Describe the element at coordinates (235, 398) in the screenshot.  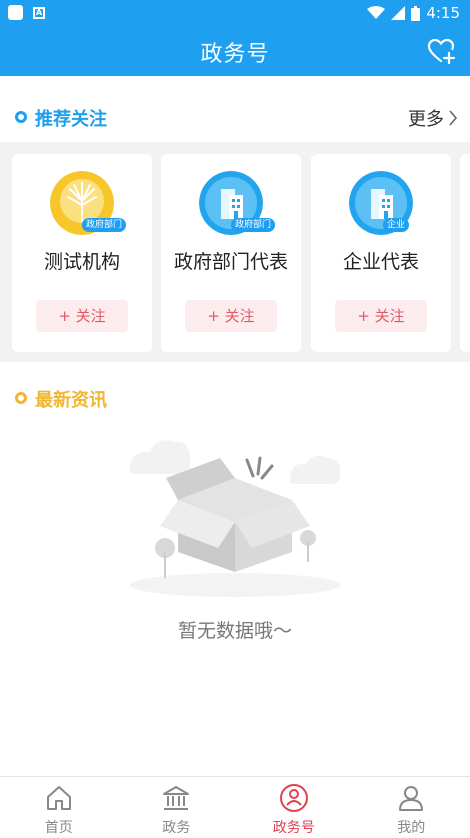
I see `news-header: 最新资讯` at that location.